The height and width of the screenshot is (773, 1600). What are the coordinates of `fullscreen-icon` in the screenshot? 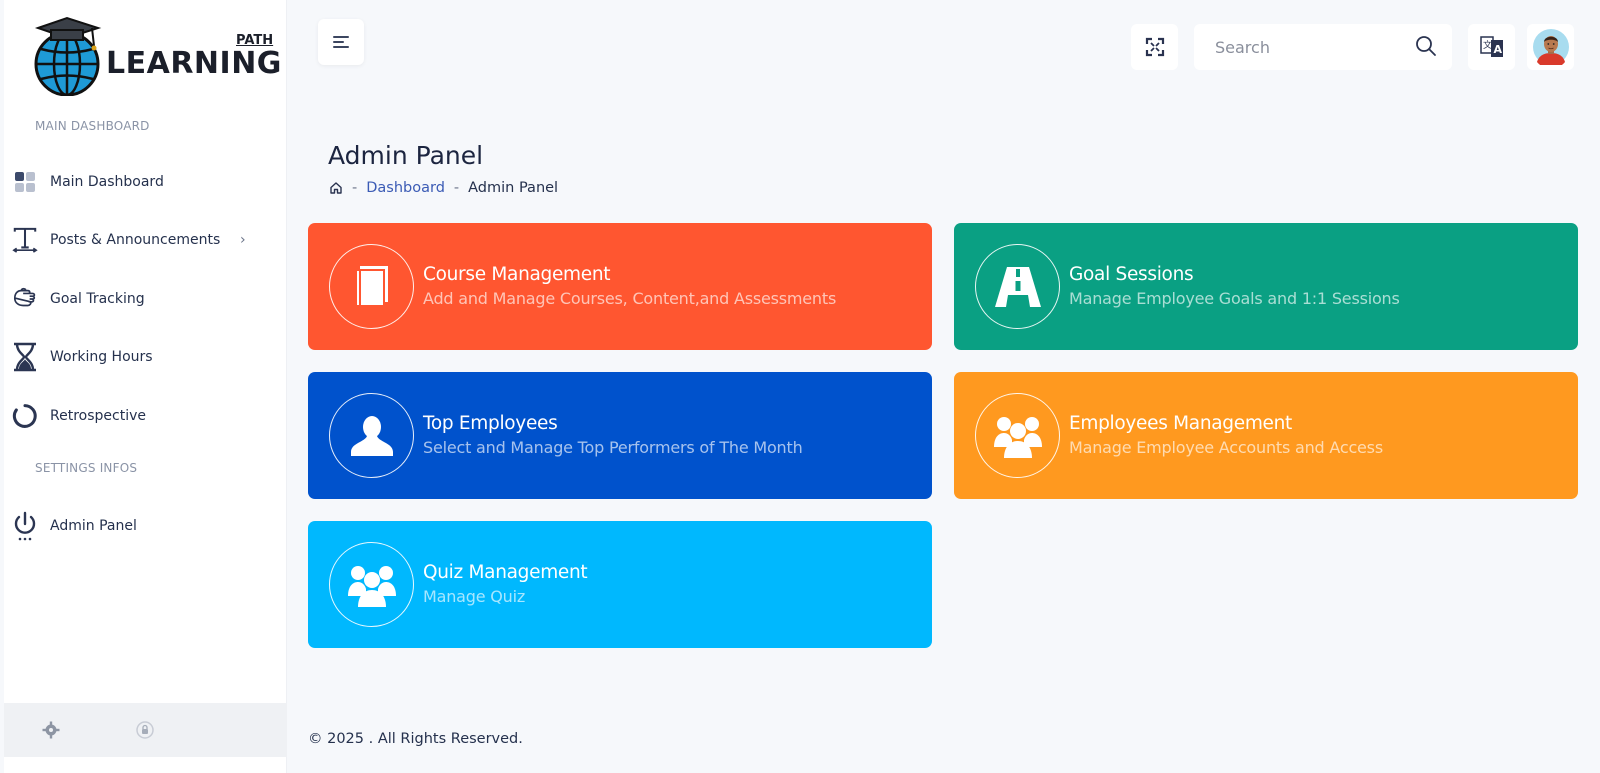 It's located at (1154, 47).